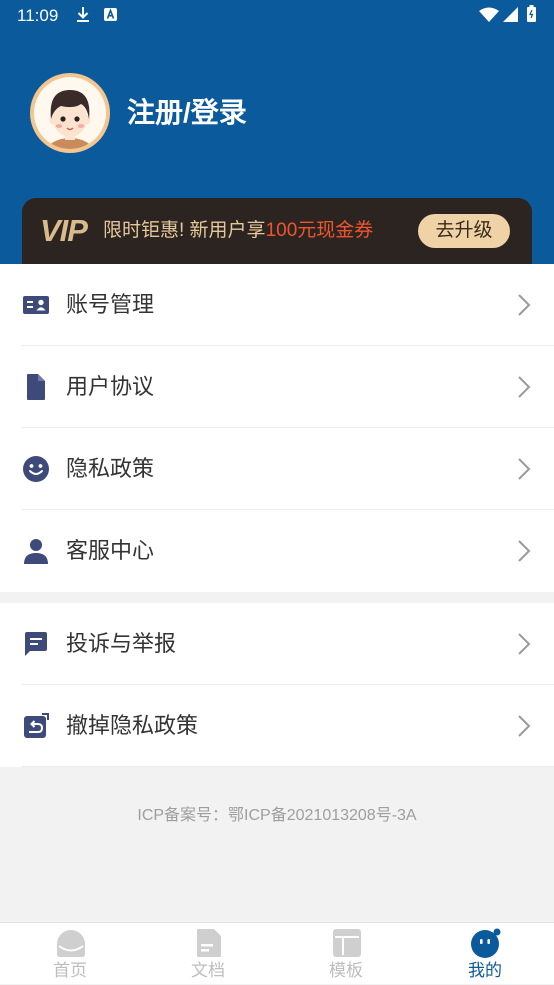 The height and width of the screenshot is (985, 554). Describe the element at coordinates (277, 469) in the screenshot. I see `menu-item-privacy-policy: 隐私政策` at that location.